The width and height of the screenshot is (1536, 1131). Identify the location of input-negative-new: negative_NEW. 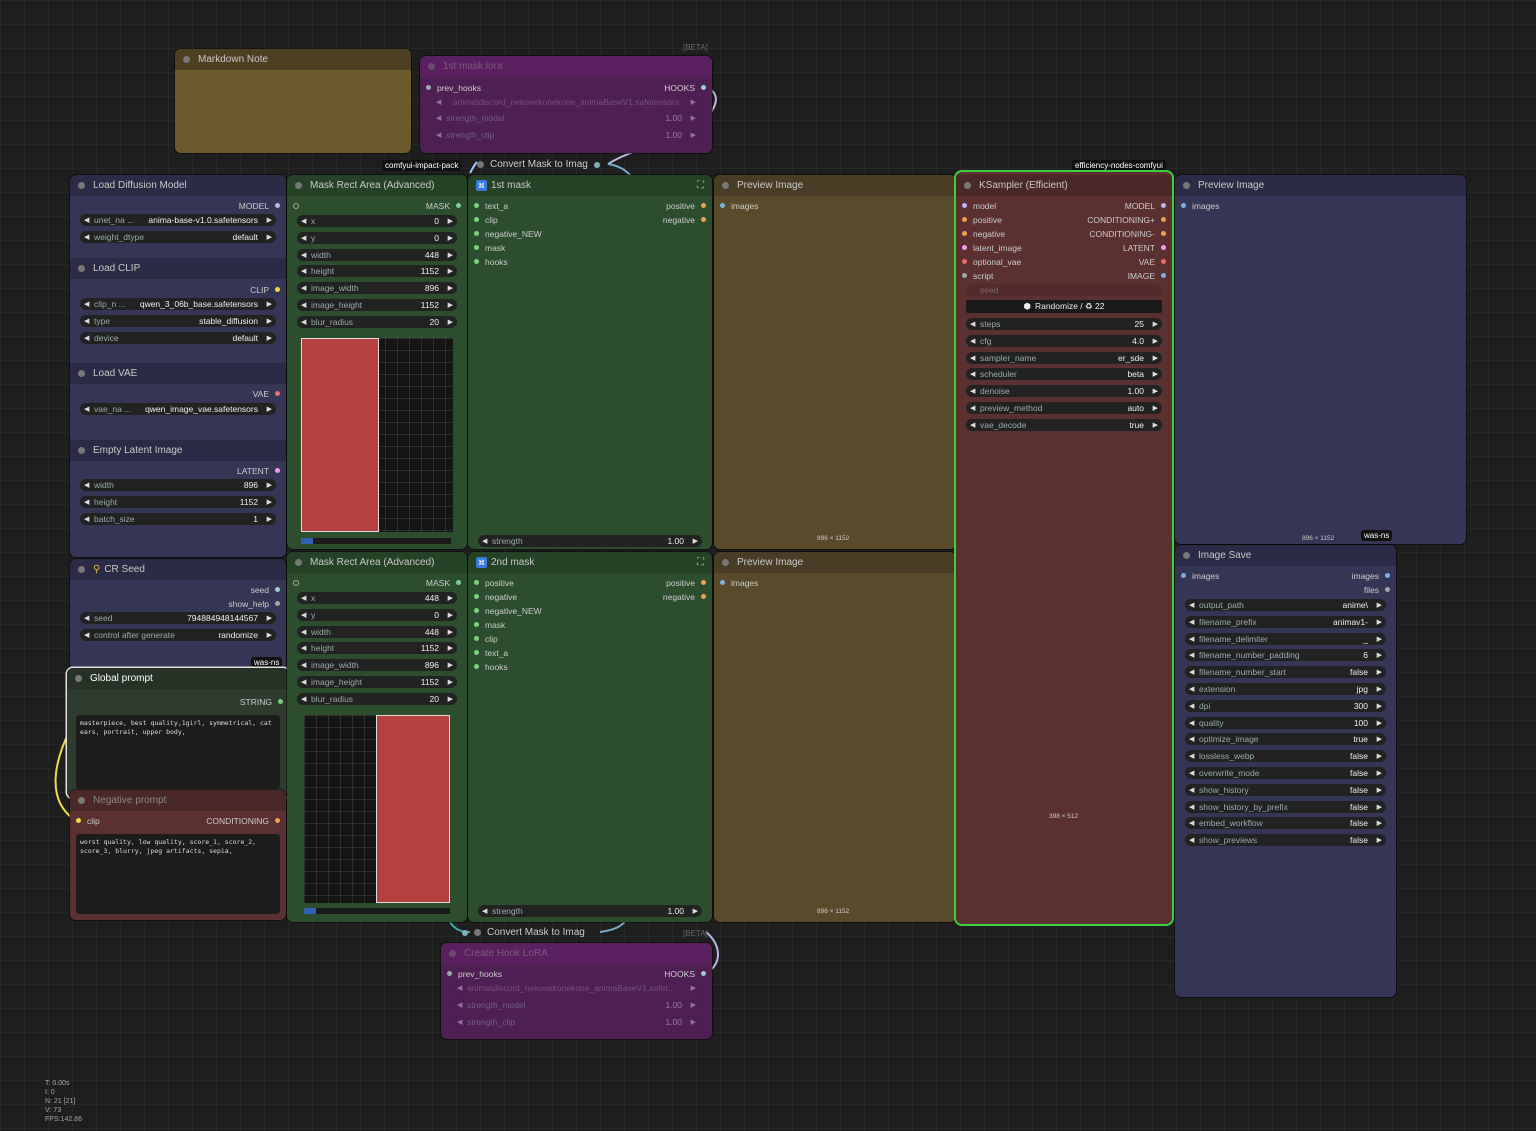
(508, 610).